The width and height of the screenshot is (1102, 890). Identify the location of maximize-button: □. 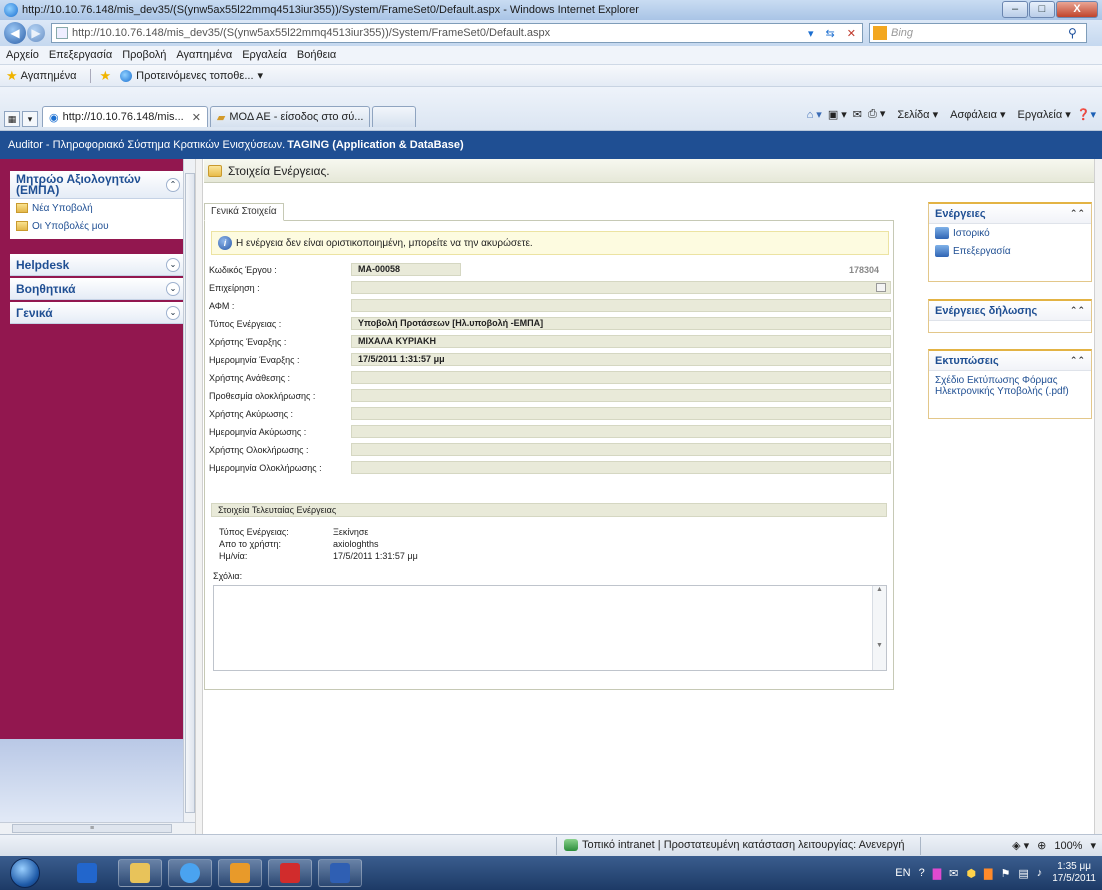
(1042, 9).